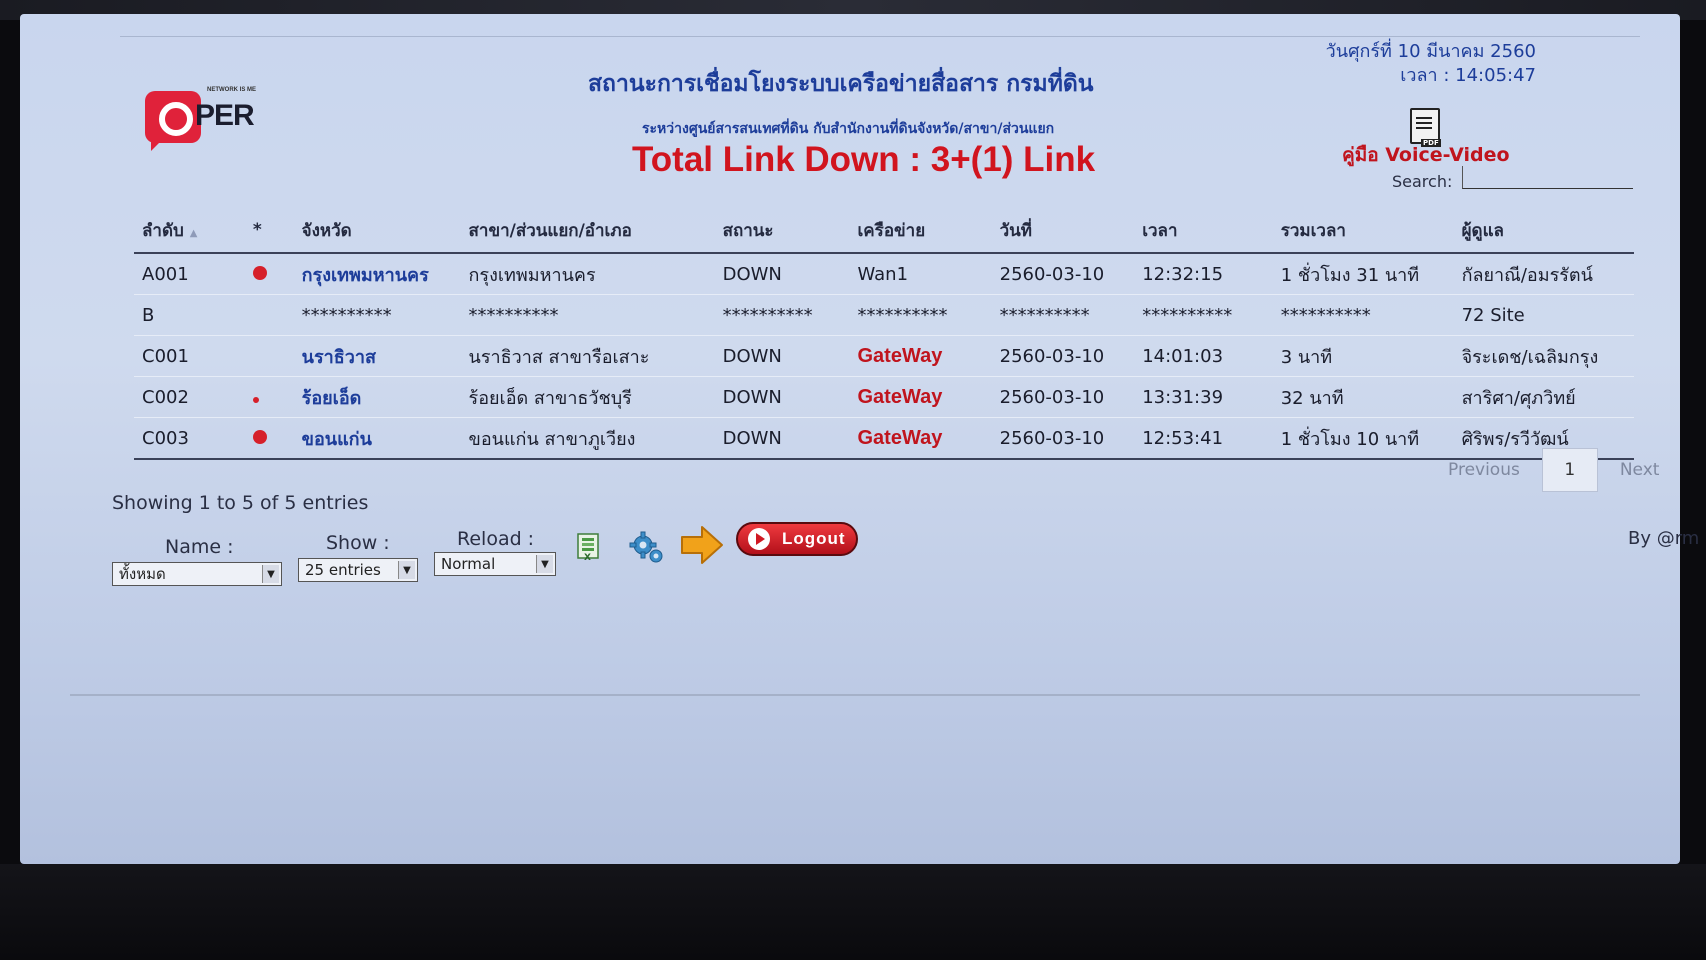 Image resolution: width=1706 pixels, height=960 pixels. I want to click on pdf-icon: PDF, so click(1425, 127).